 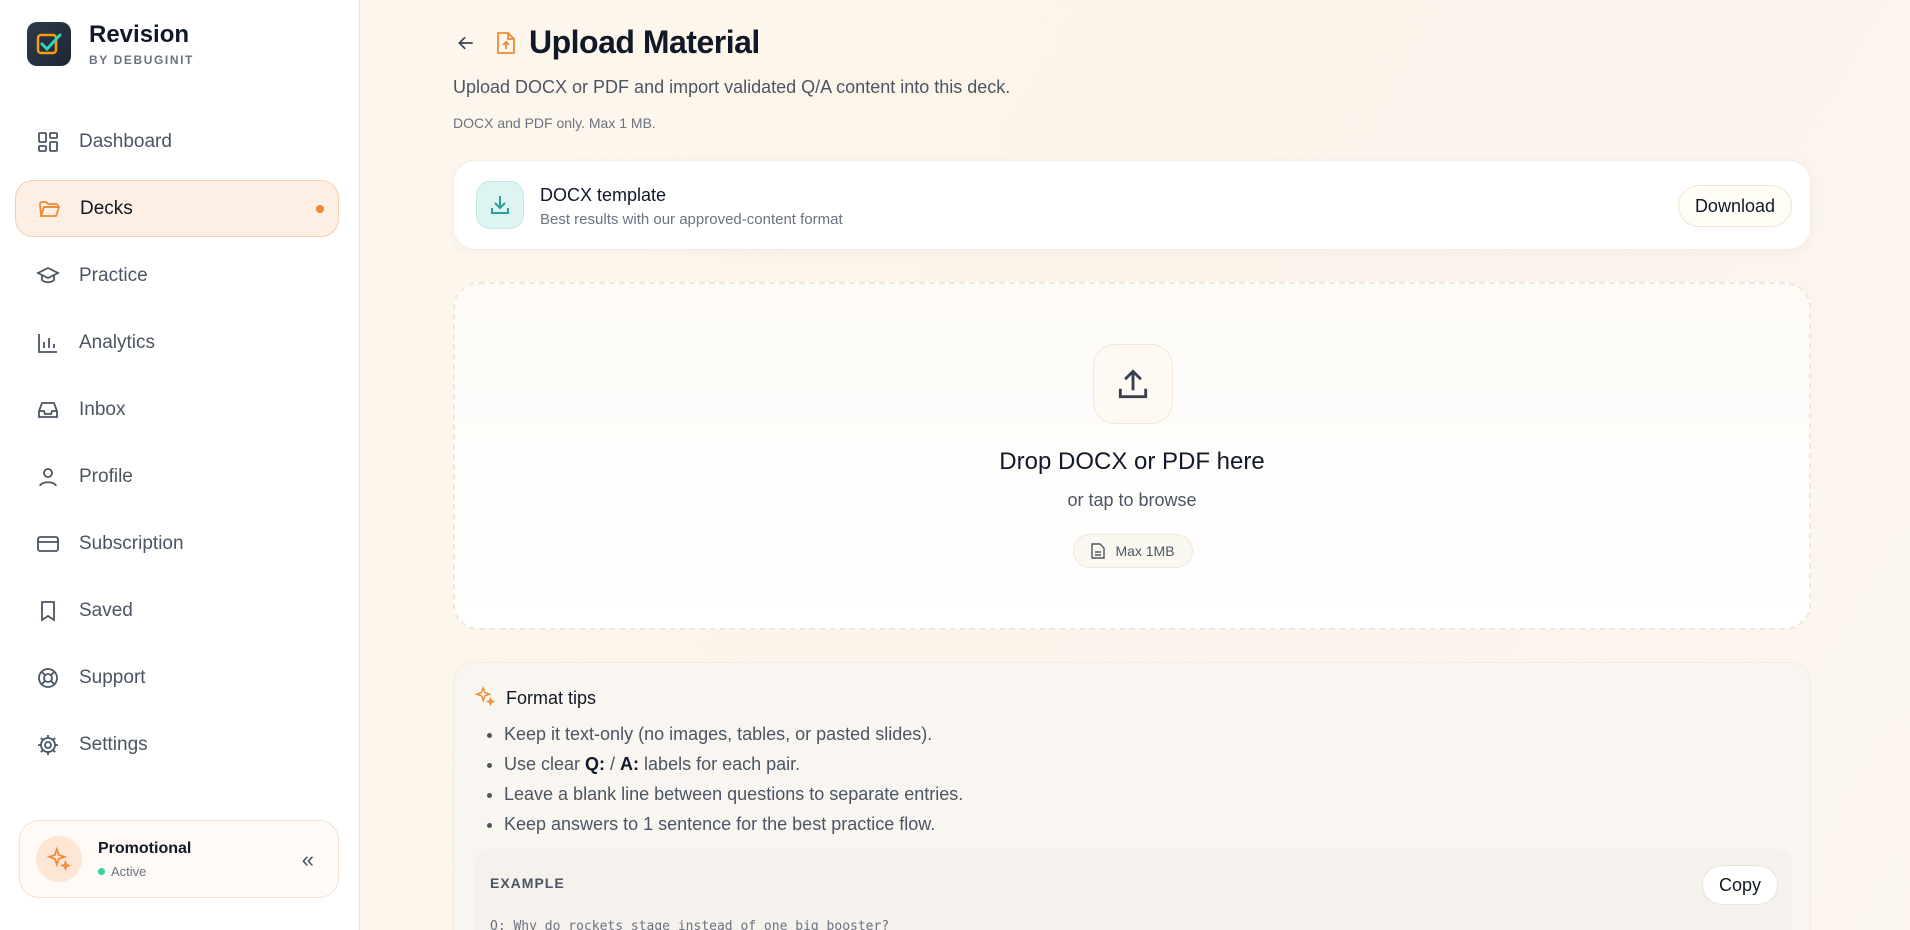 What do you see at coordinates (48, 410) in the screenshot?
I see `inbox-icon` at bounding box center [48, 410].